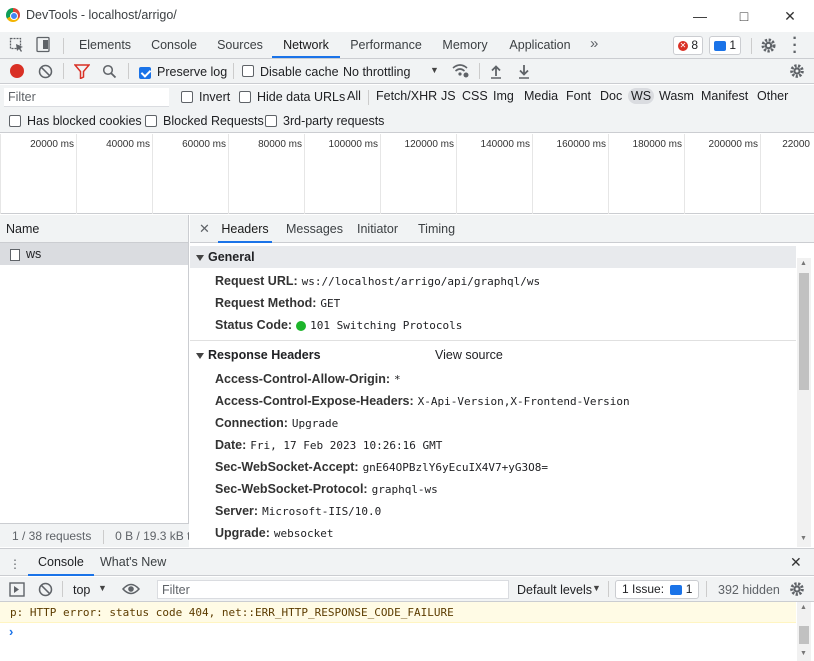  What do you see at coordinates (333, 589) in the screenshot?
I see `console-filter-input: Filter` at bounding box center [333, 589].